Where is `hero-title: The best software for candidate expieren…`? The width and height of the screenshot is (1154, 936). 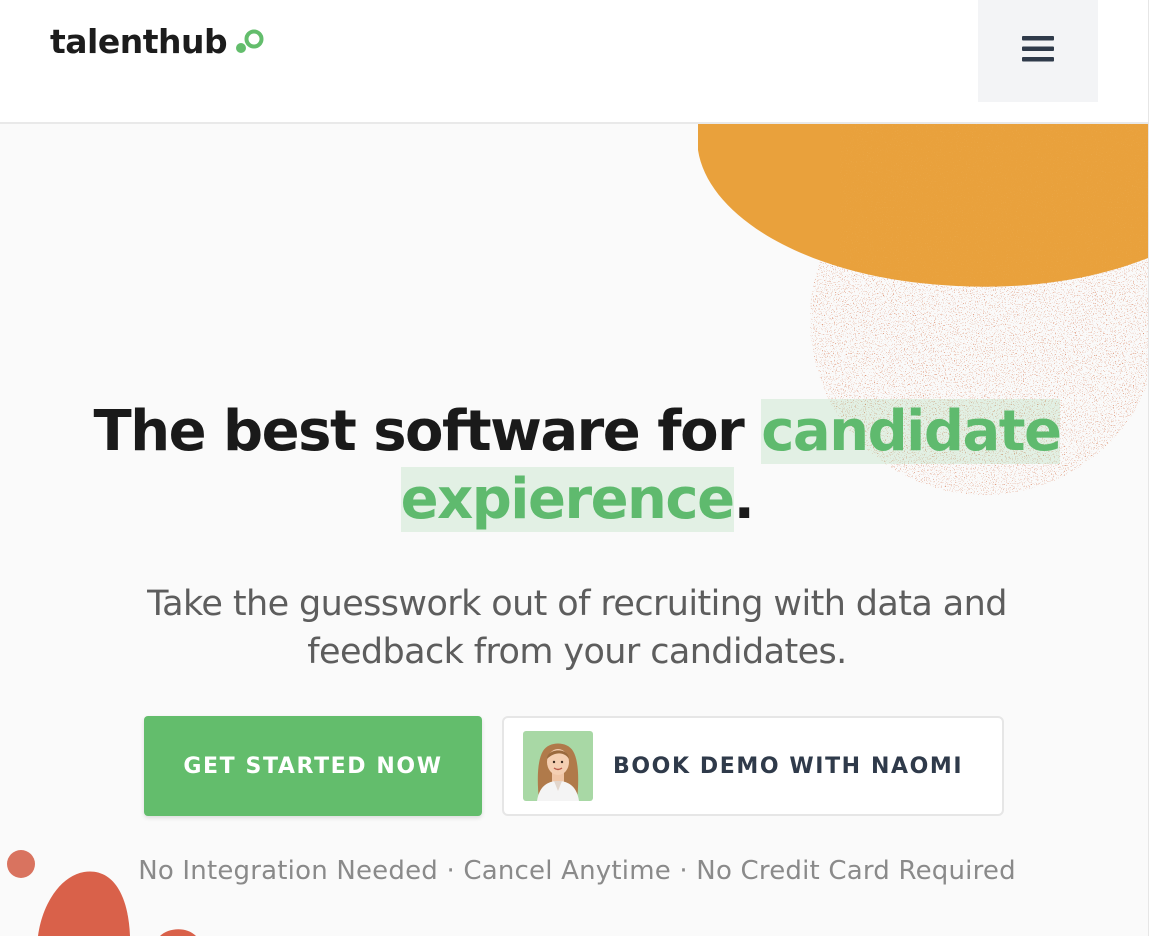
hero-title: The best software for candidate expieren… is located at coordinates (577, 466).